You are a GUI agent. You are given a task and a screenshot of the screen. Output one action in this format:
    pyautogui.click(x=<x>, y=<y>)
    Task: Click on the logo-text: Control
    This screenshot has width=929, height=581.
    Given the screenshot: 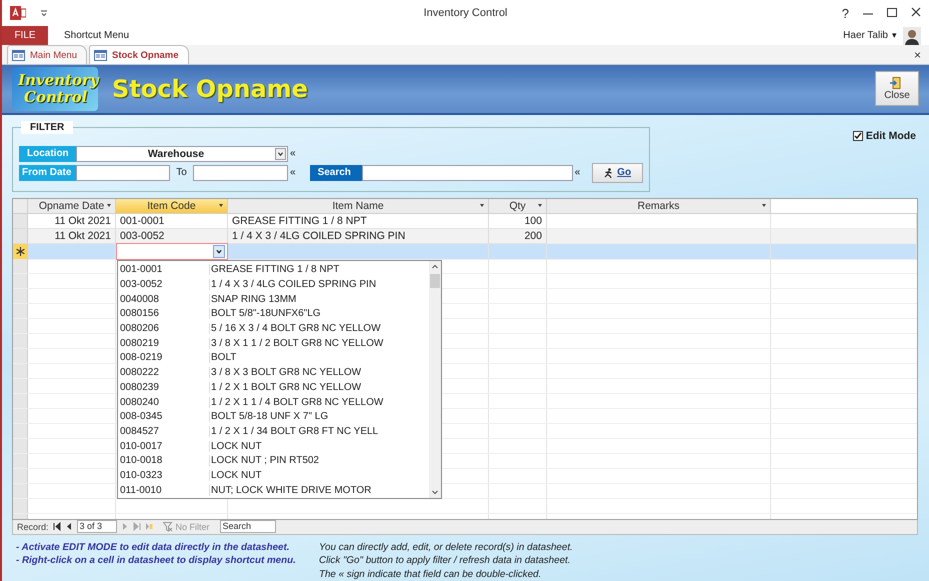 What is the action you would take?
    pyautogui.click(x=56, y=97)
    